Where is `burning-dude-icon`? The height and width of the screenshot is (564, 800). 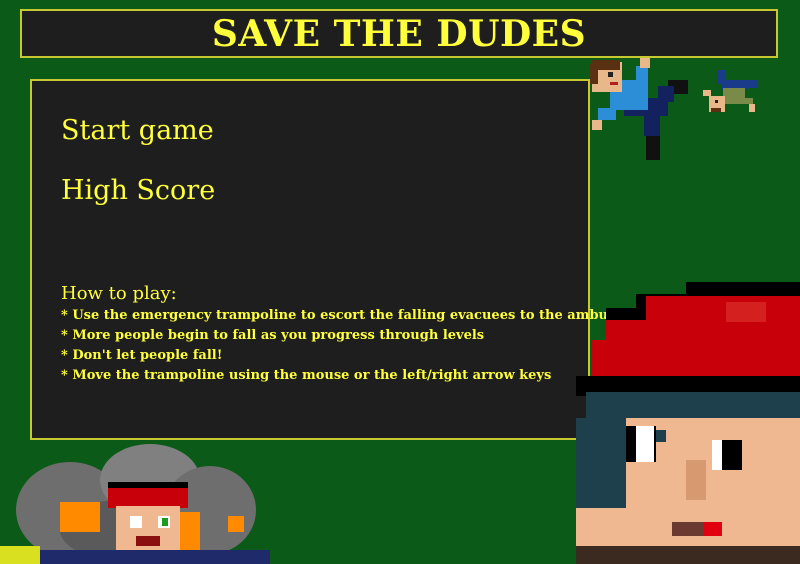
burning-dude-icon is located at coordinates (135, 504).